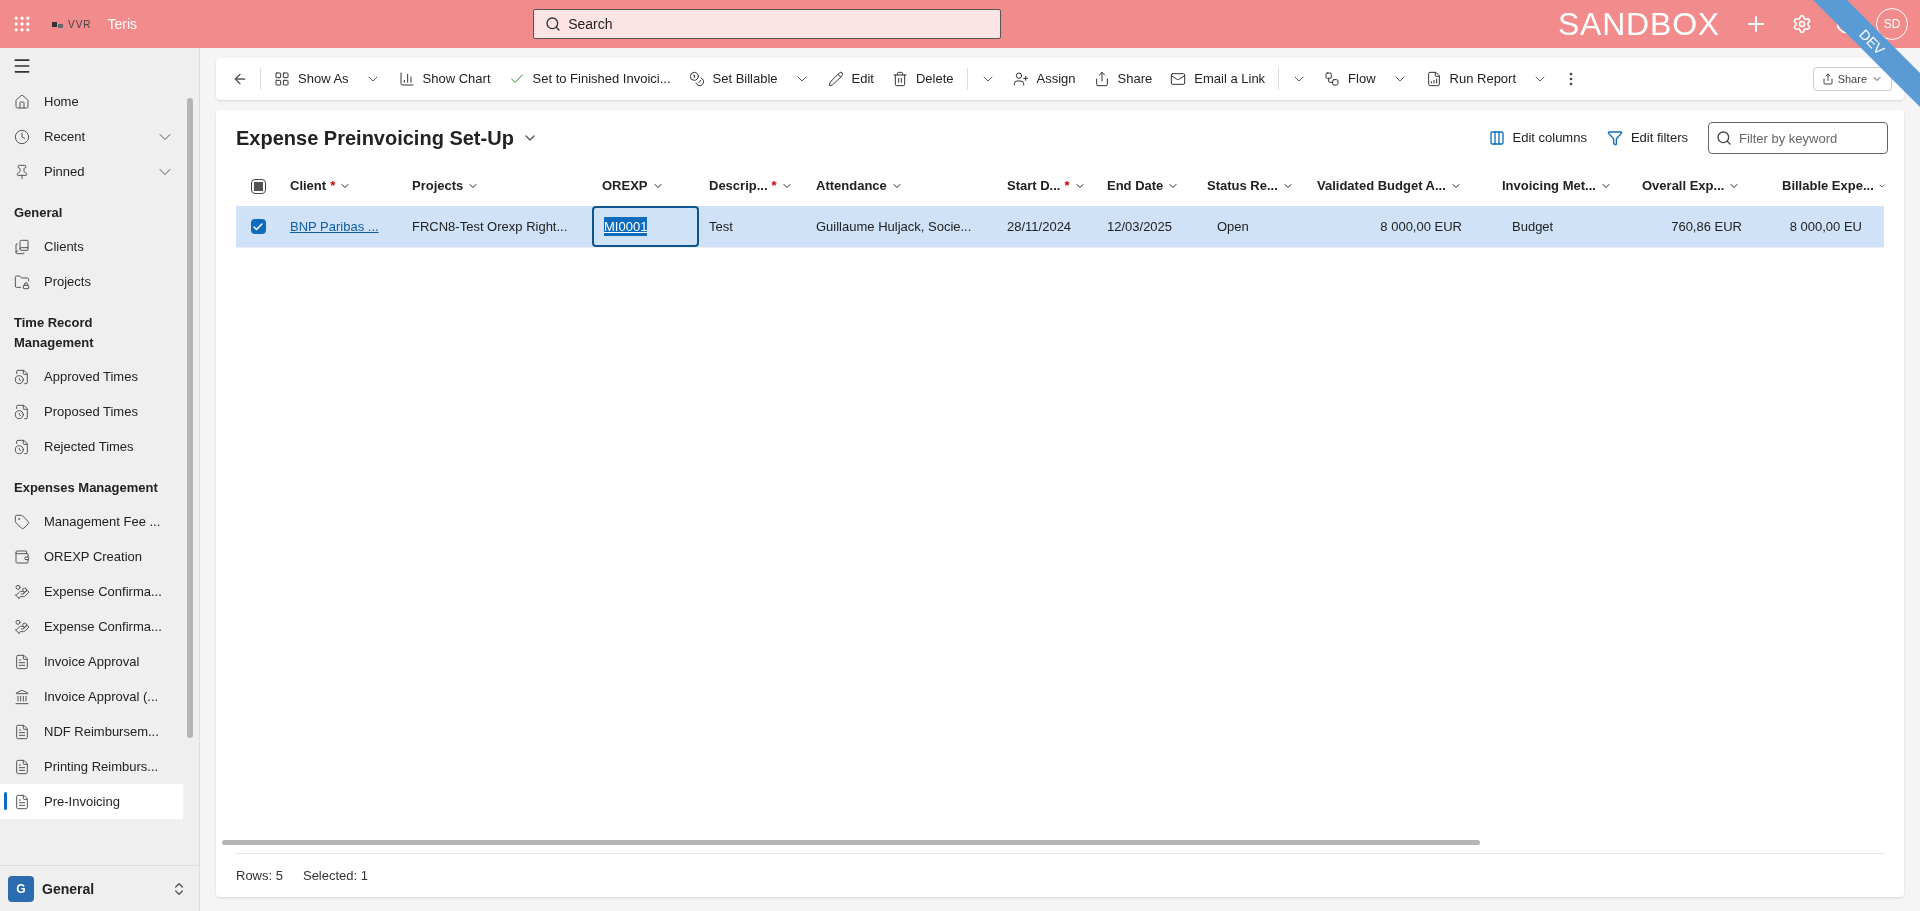  Describe the element at coordinates (91, 281) in the screenshot. I see `nav-item: Projects` at that location.